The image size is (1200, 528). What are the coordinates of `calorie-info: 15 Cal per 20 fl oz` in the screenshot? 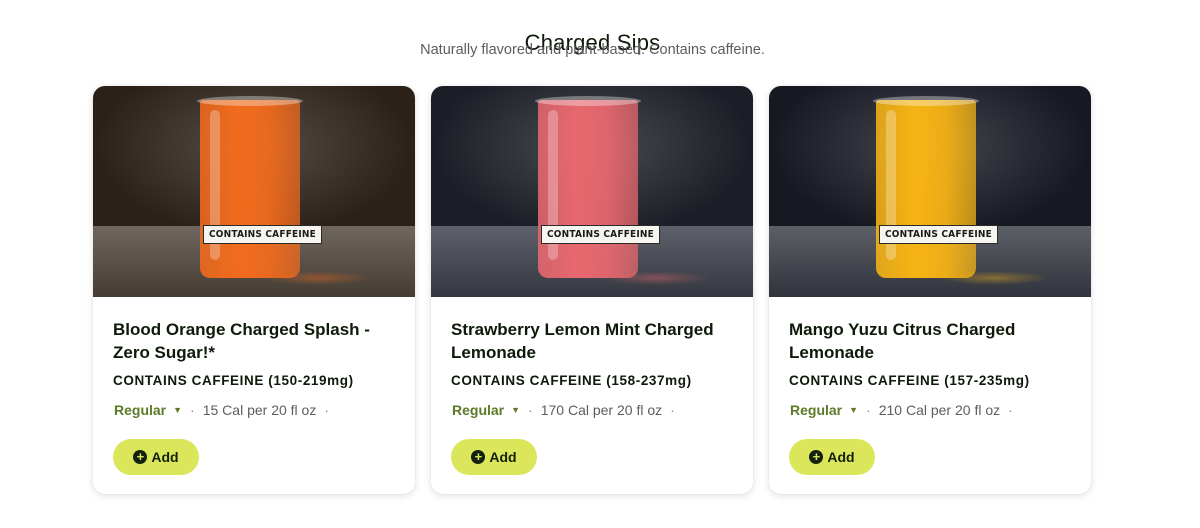 It's located at (259, 410).